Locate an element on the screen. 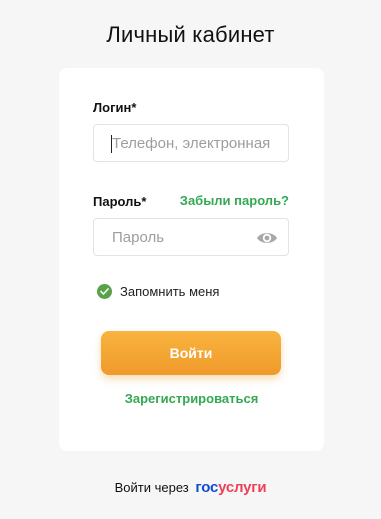 The width and height of the screenshot is (381, 519). password-label: Пароль* is located at coordinates (120, 201).